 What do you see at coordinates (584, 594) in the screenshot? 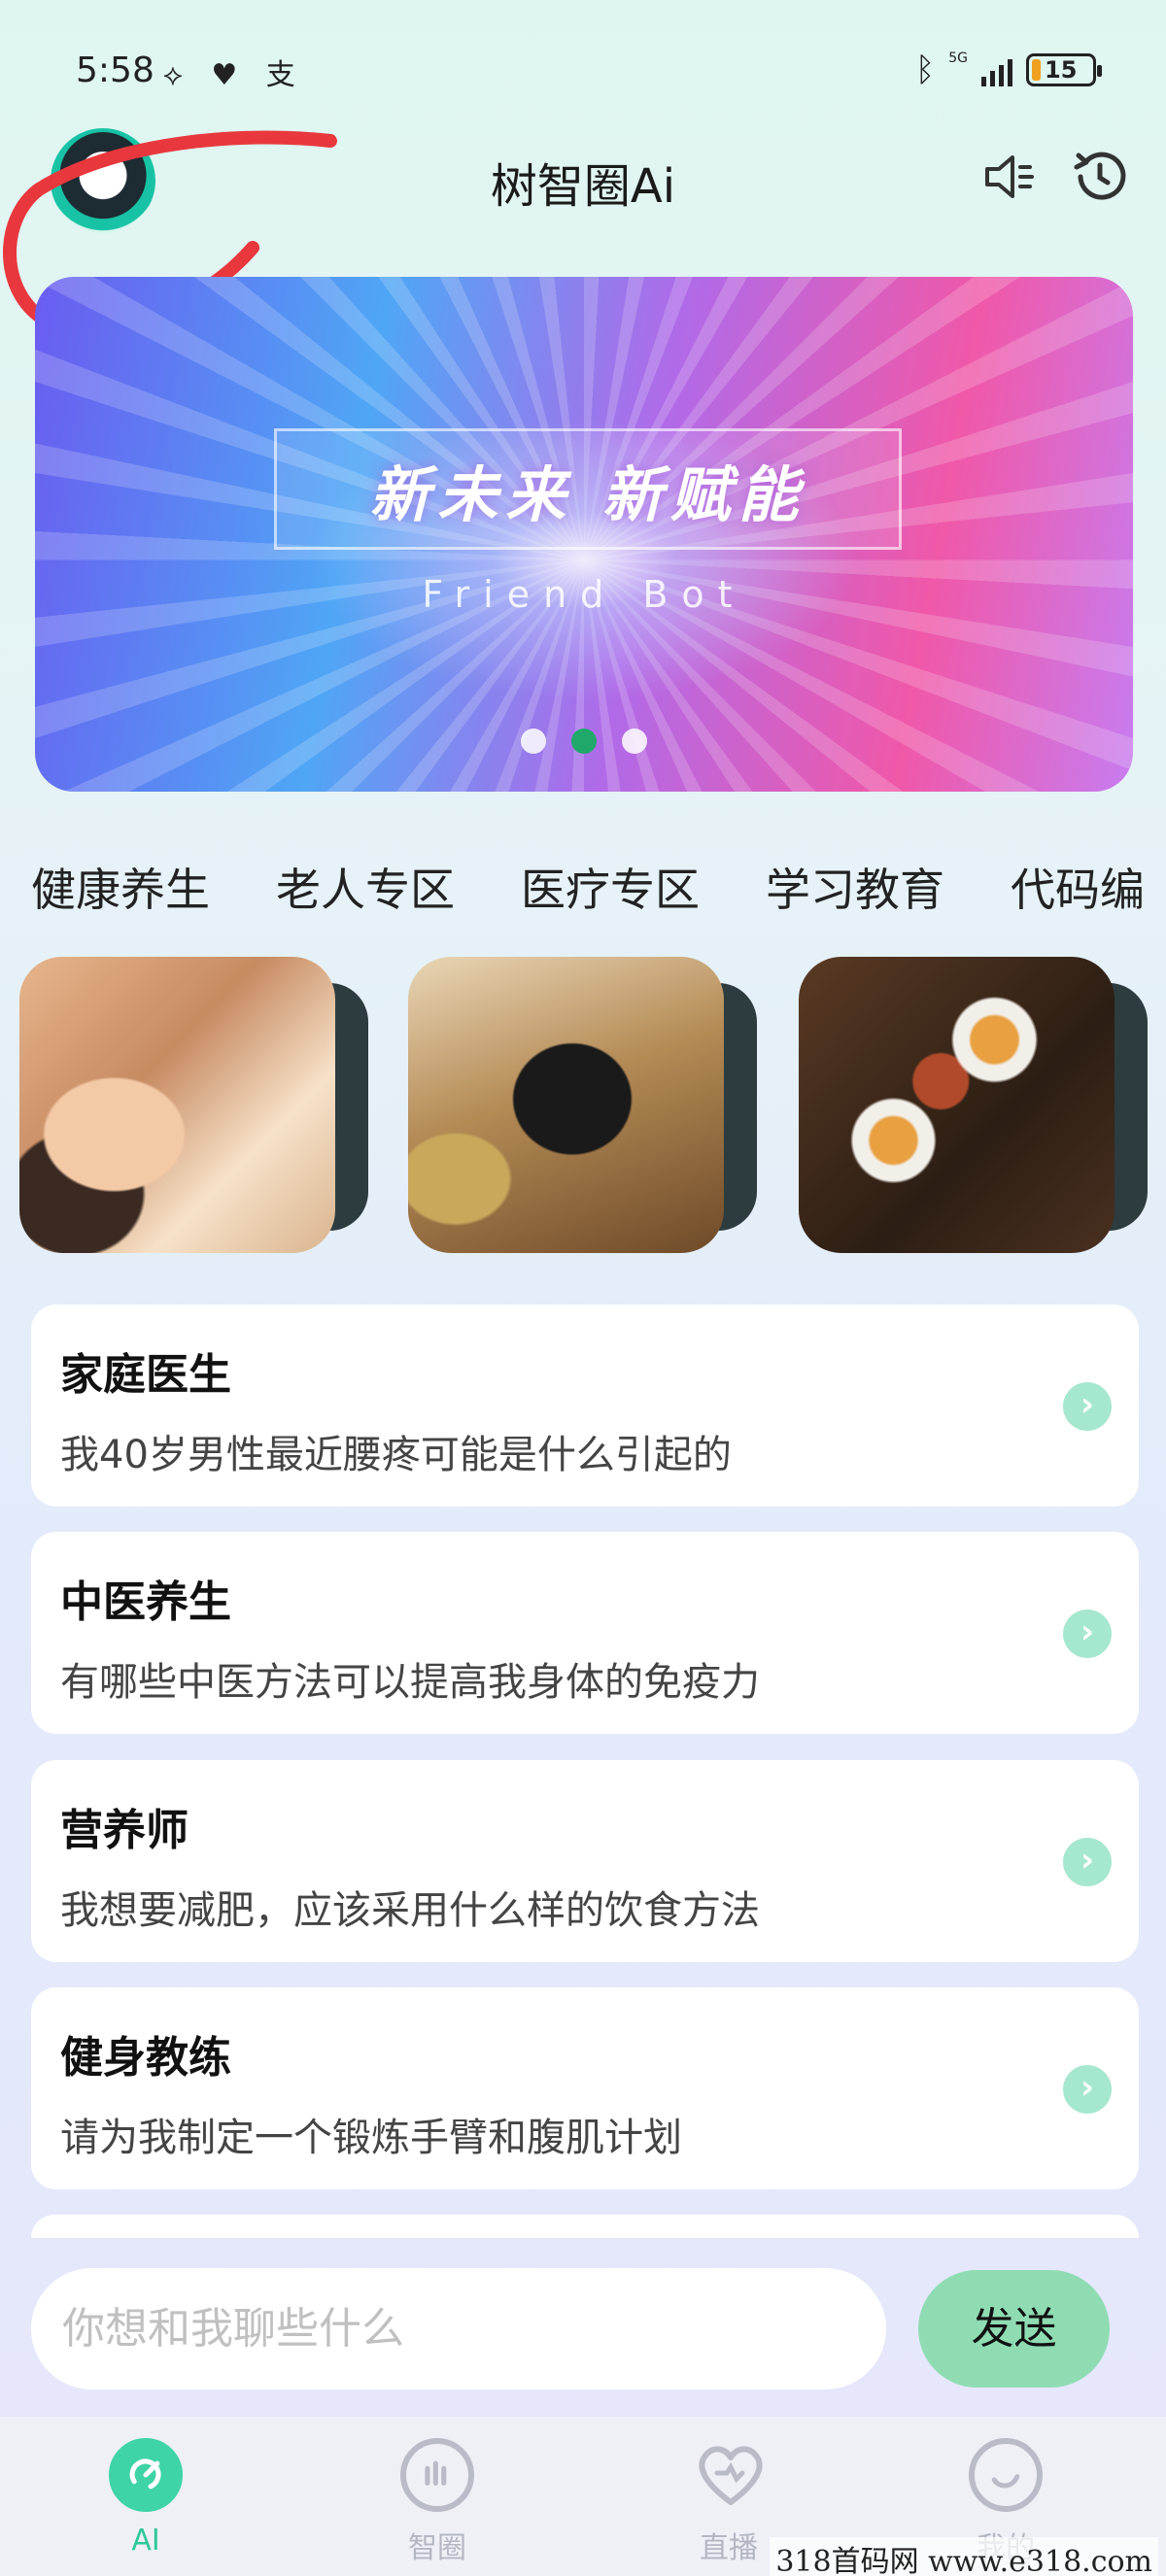
I see `banner-subtitle: Friend Bot` at bounding box center [584, 594].